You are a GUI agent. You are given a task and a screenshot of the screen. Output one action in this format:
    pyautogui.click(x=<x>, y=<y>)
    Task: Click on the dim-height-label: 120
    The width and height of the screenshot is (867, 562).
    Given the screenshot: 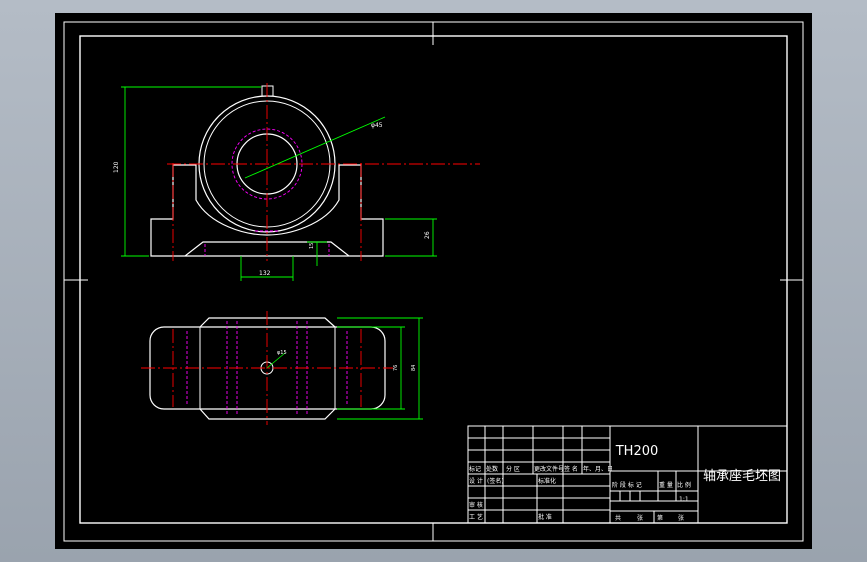 What is the action you would take?
    pyautogui.click(x=116, y=167)
    